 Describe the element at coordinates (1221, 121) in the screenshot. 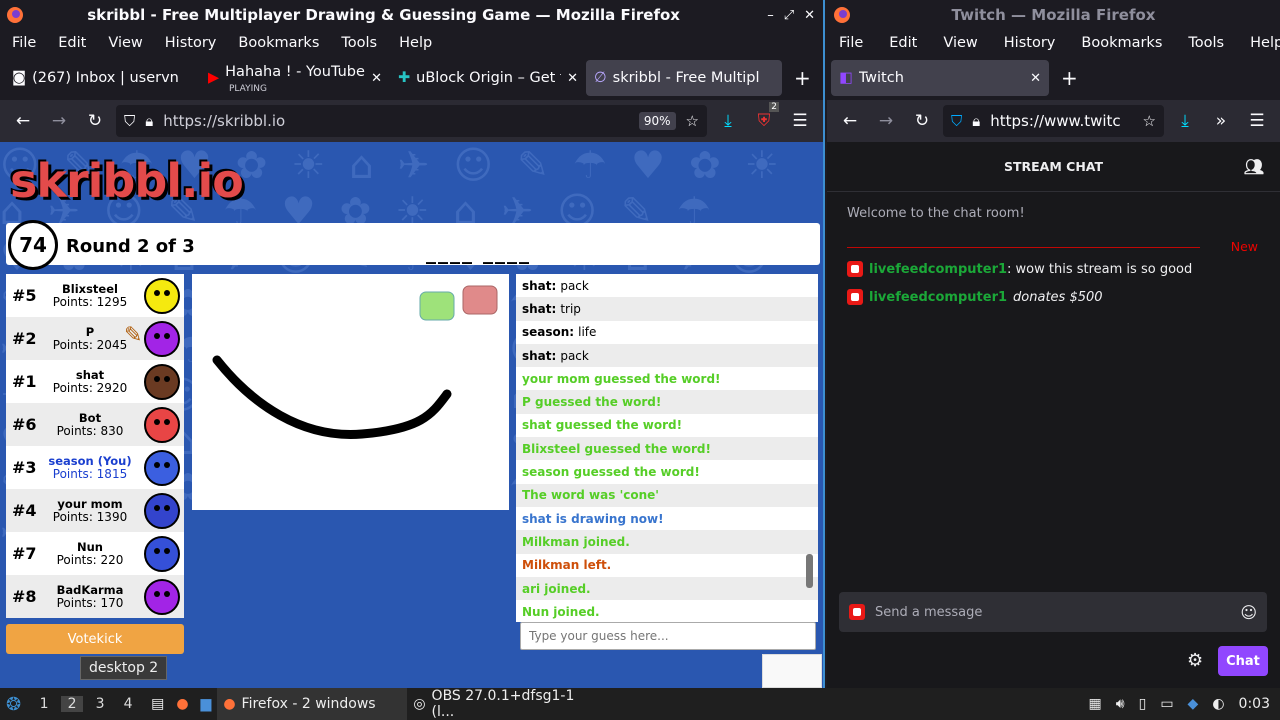

I see `overflow-icon: »` at that location.